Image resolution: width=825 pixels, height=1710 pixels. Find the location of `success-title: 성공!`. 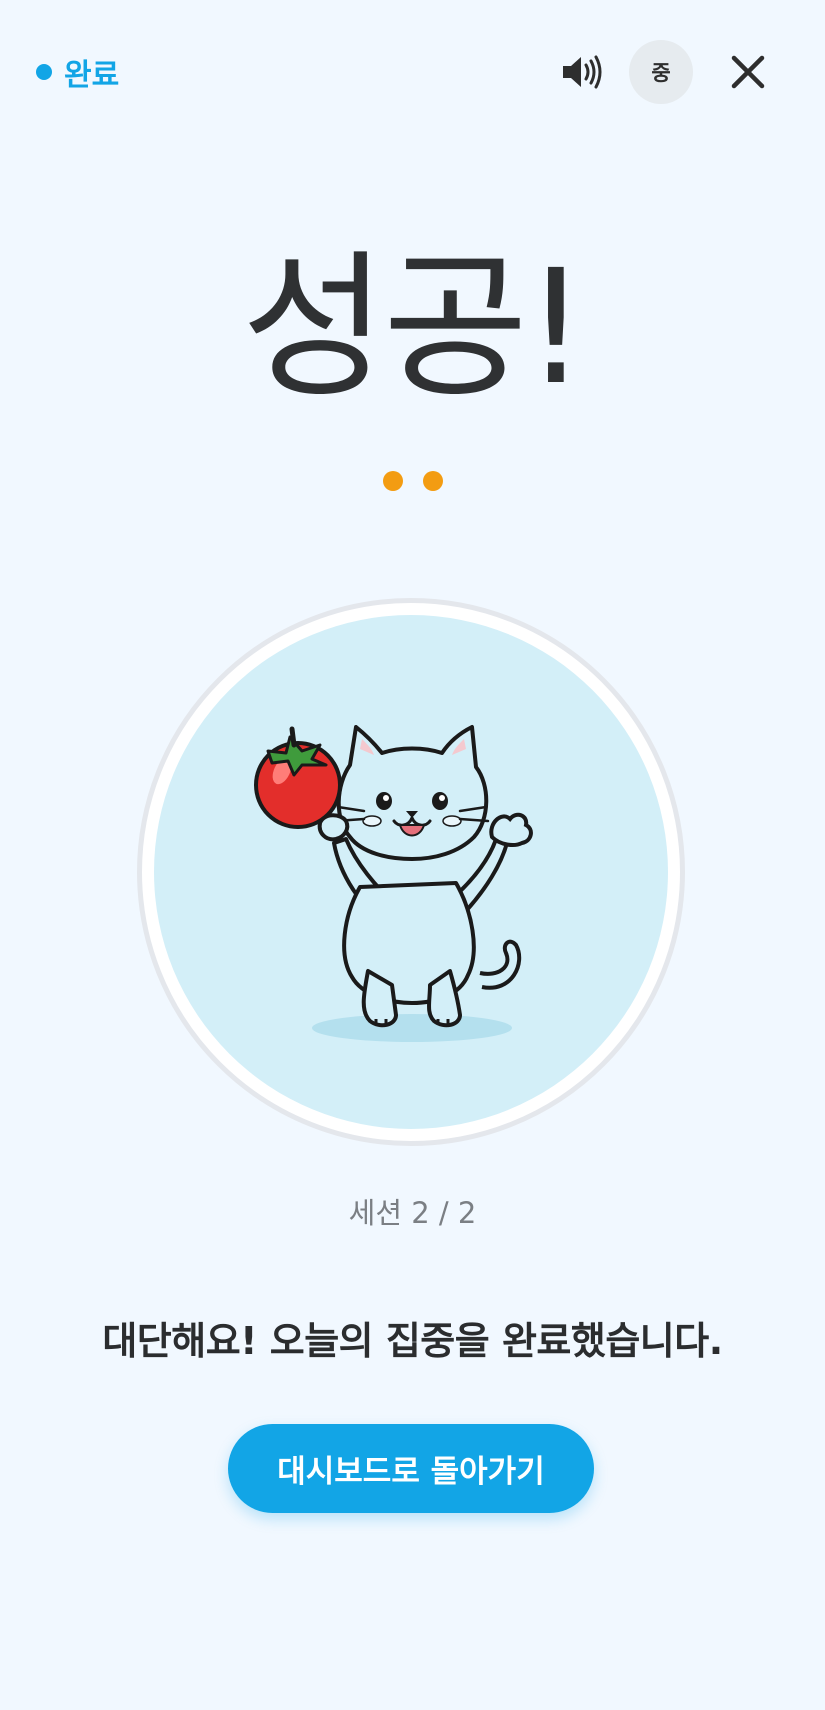

success-title: 성공! is located at coordinates (414, 328).